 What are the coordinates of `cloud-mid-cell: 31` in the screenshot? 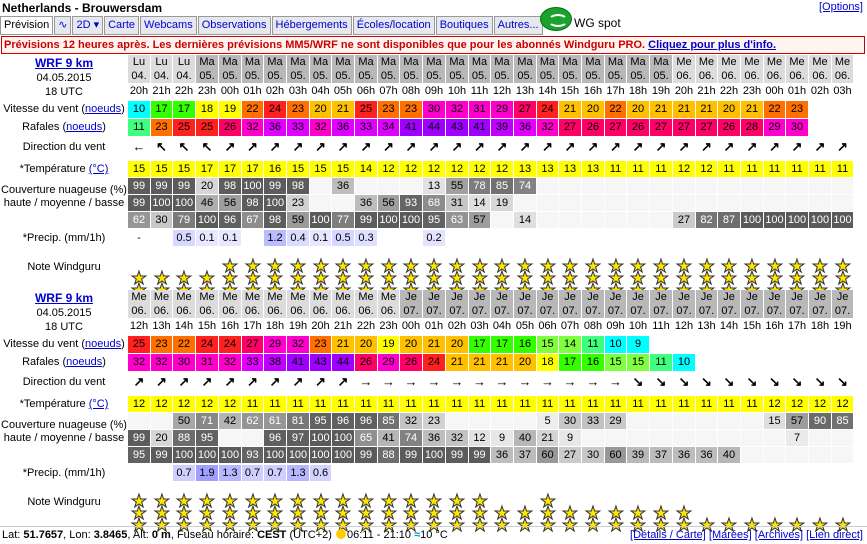 It's located at (457, 203).